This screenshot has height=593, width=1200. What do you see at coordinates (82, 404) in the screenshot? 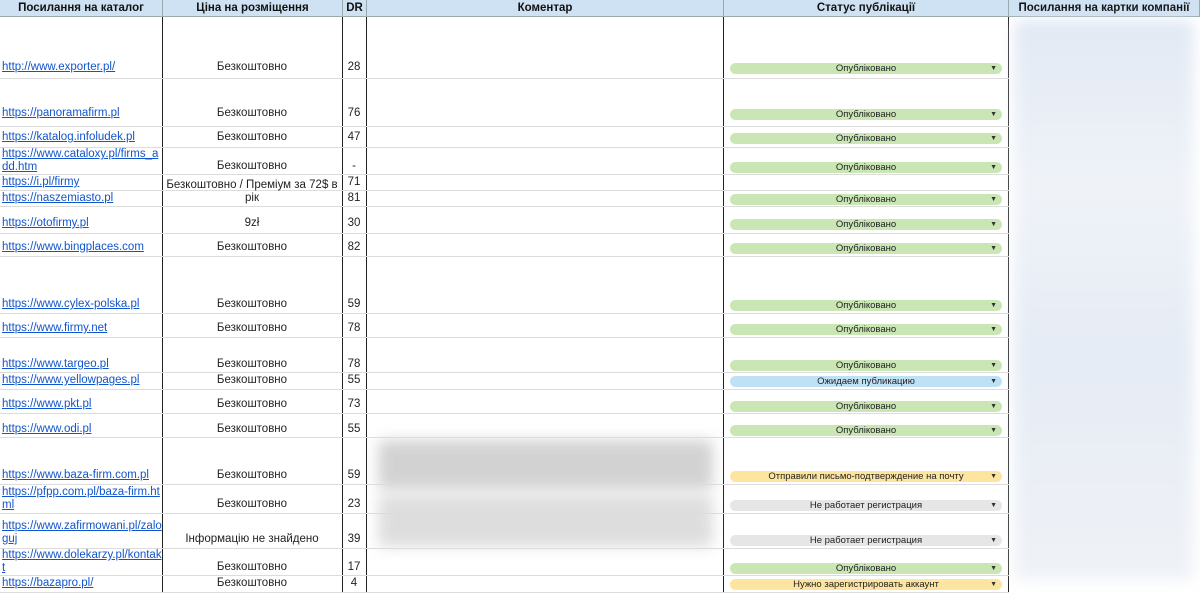
I see `catalog-link: https://www.pkt.pl` at bounding box center [82, 404].